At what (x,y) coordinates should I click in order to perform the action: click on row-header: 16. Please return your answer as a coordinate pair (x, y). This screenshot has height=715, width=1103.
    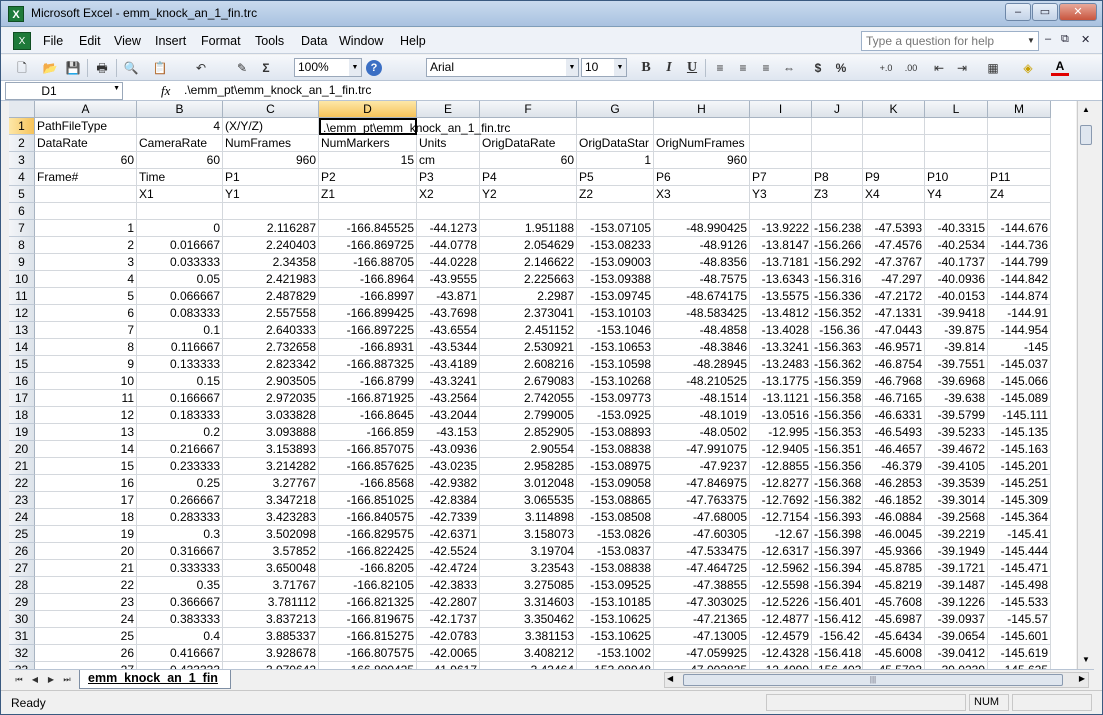
    Looking at the image, I should click on (22, 381).